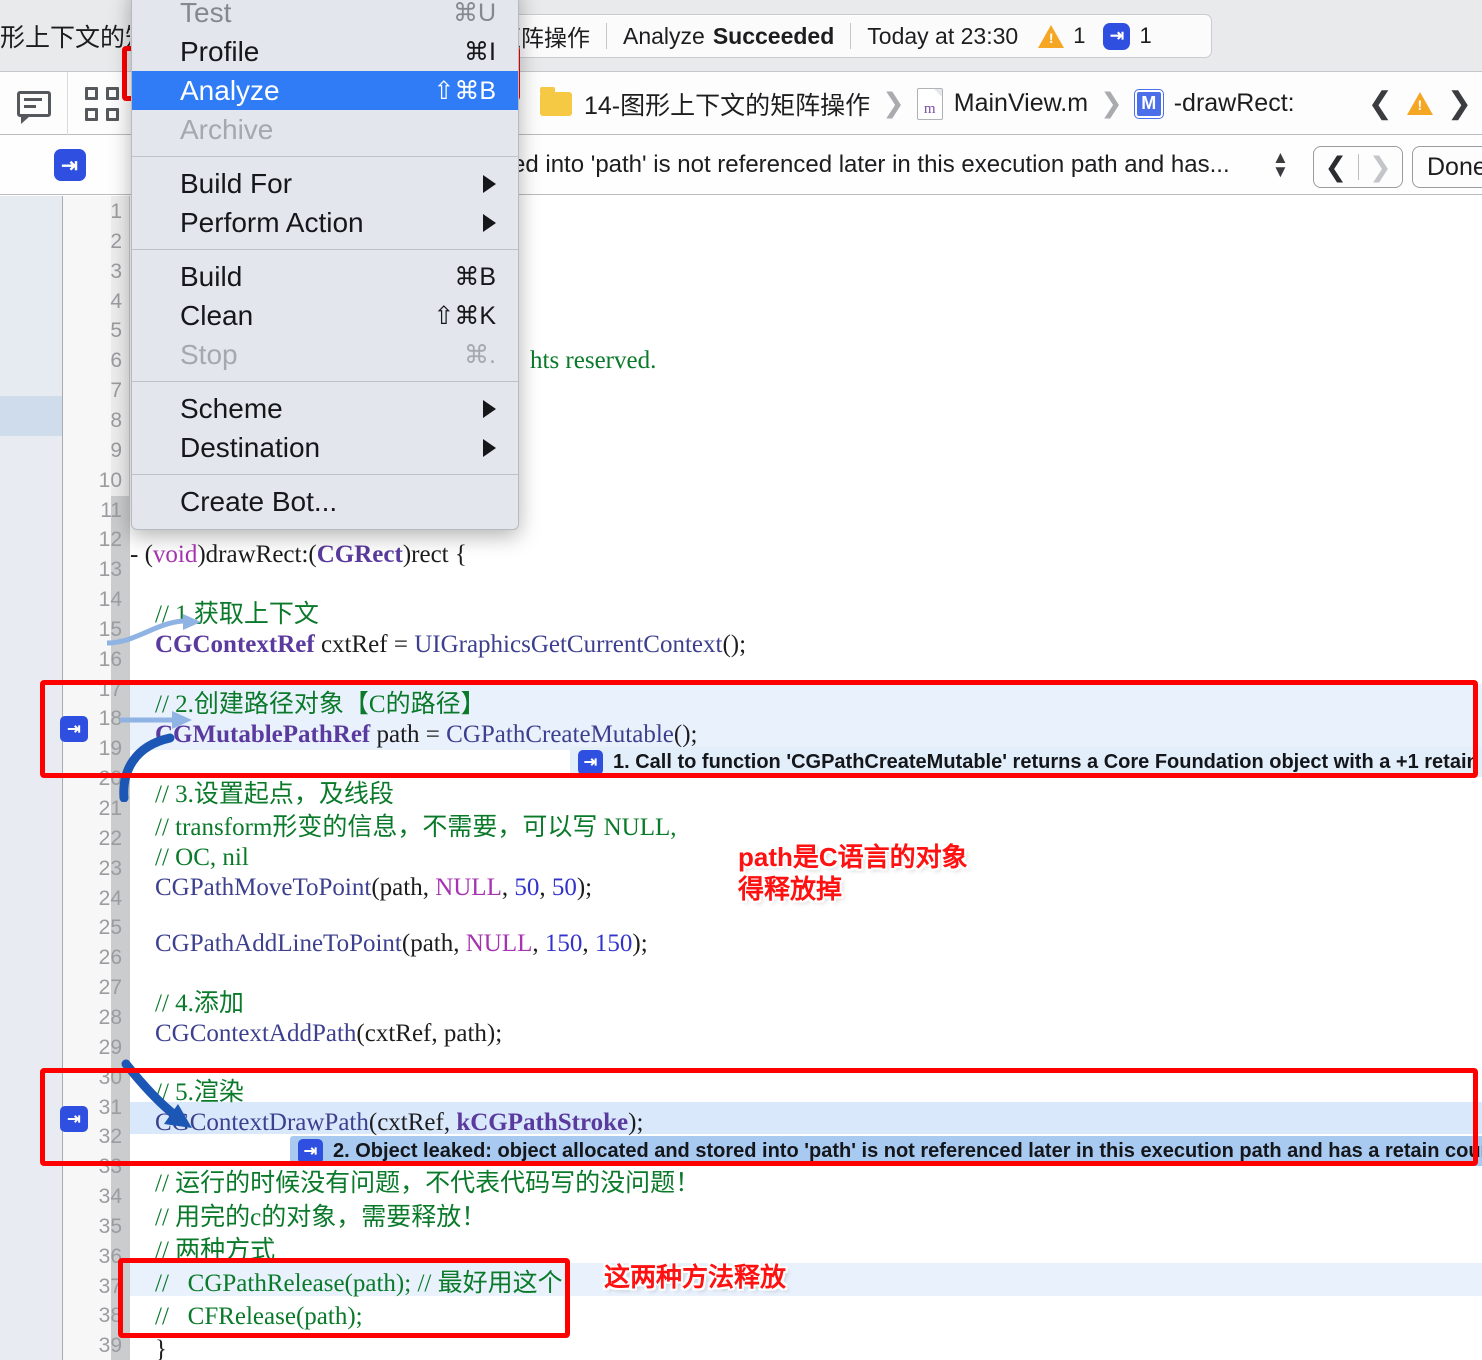 Image resolution: width=1482 pixels, height=1360 pixels. What do you see at coordinates (116, 211) in the screenshot?
I see `line-number: 1` at bounding box center [116, 211].